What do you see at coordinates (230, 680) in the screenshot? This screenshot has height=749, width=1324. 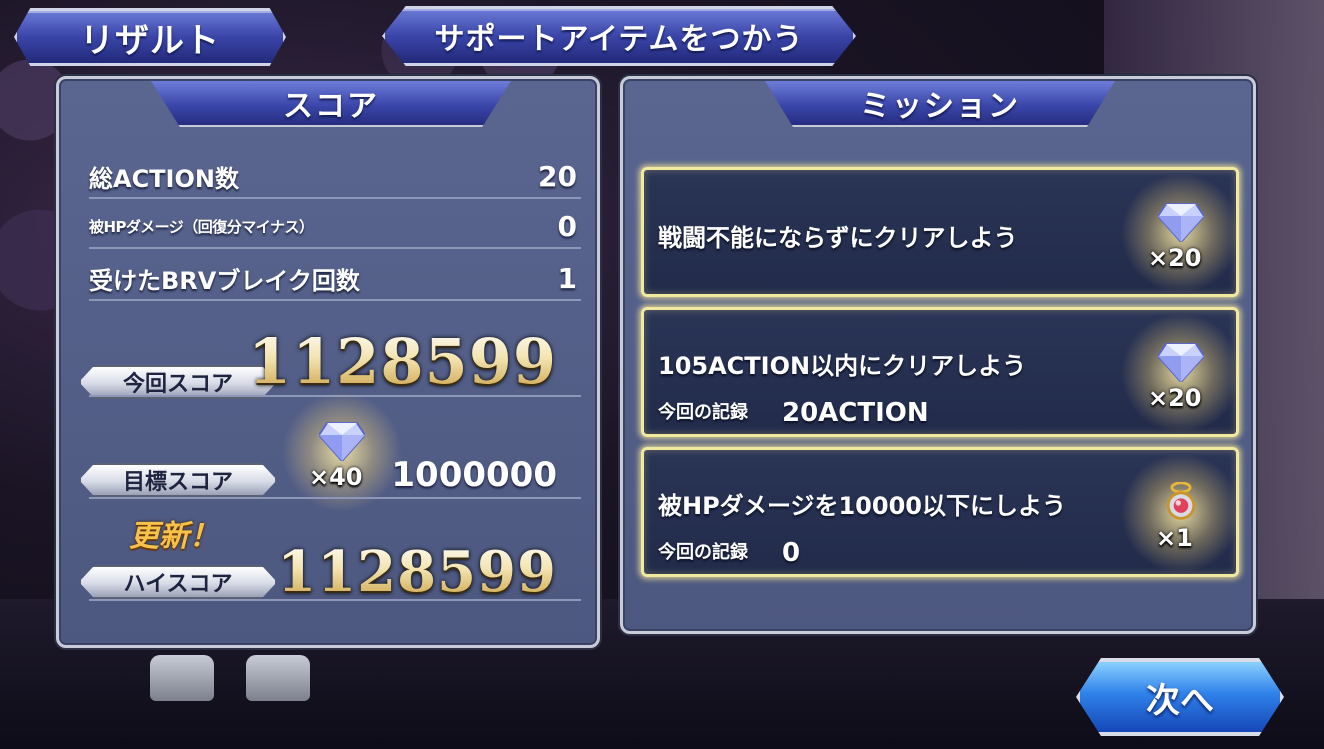 I see `character-feet` at bounding box center [230, 680].